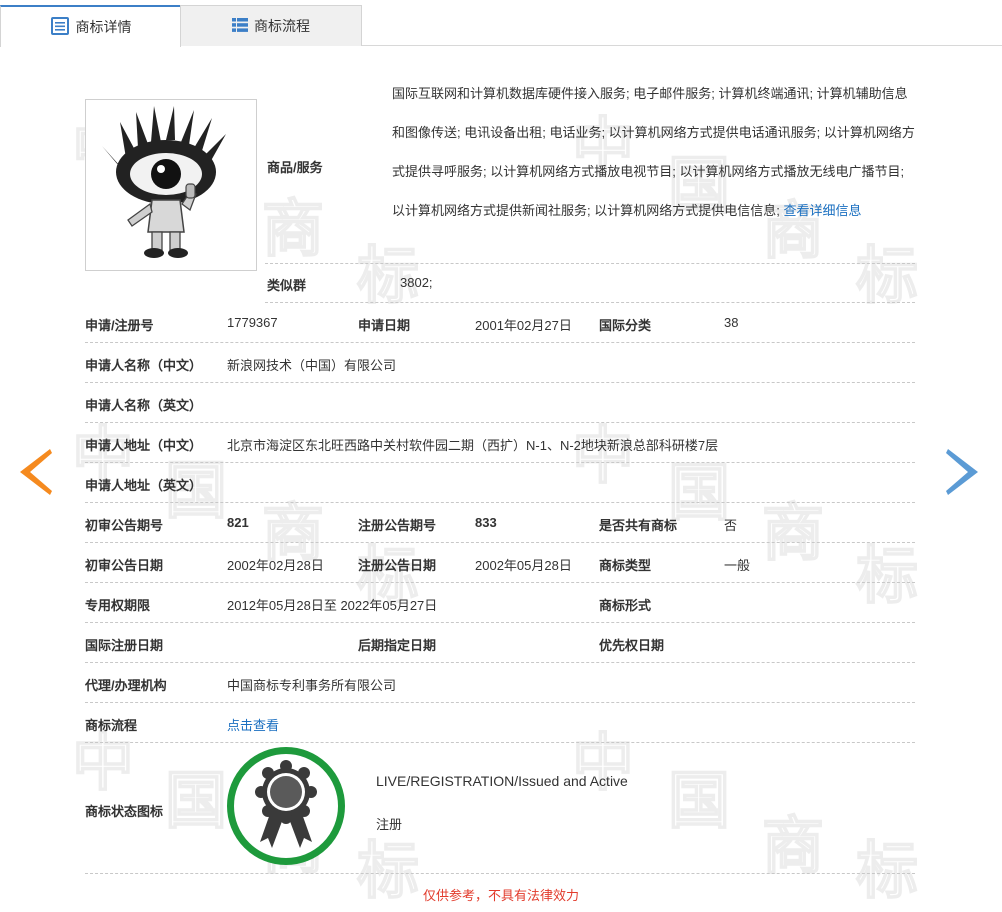 This screenshot has width=1002, height=912. I want to click on document-list-icon, so click(60, 27).